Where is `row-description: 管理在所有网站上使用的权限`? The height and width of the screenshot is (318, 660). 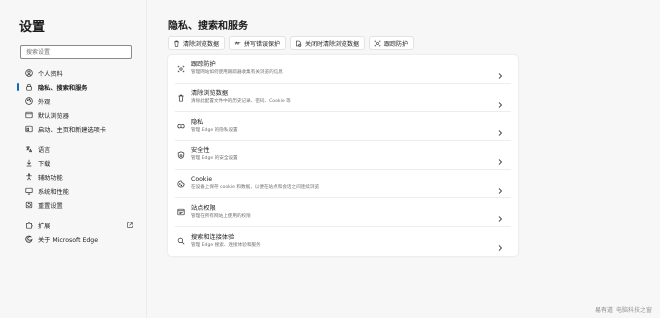 row-description: 管理在所有网站上使用的权限 is located at coordinates (221, 216).